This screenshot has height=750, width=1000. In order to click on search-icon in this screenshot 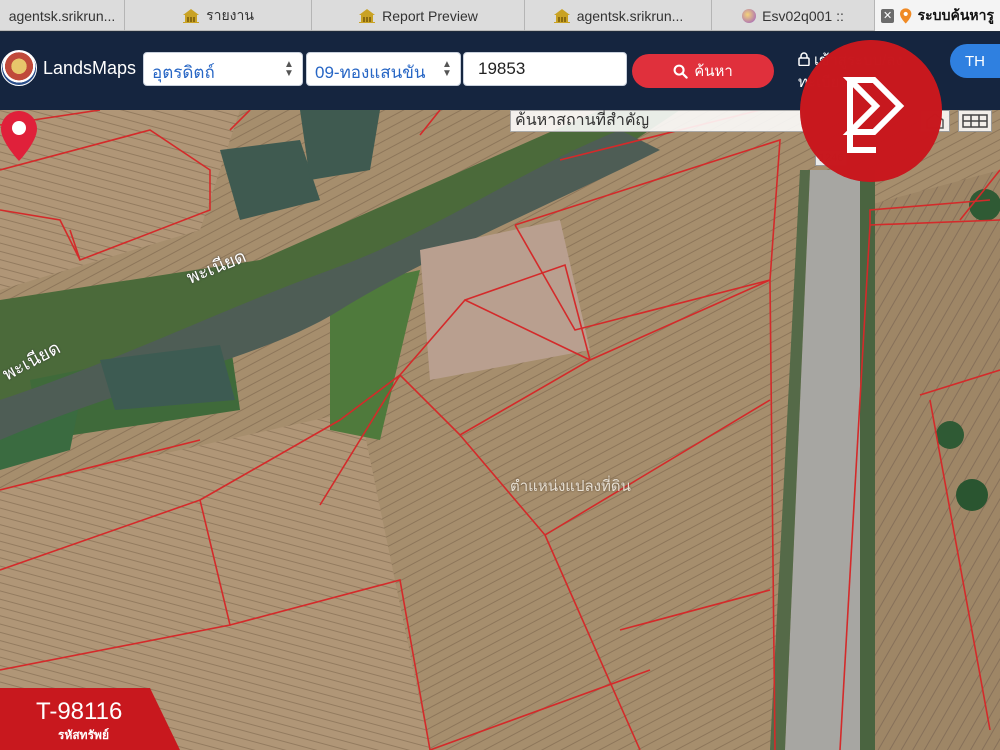, I will do `click(680, 71)`.